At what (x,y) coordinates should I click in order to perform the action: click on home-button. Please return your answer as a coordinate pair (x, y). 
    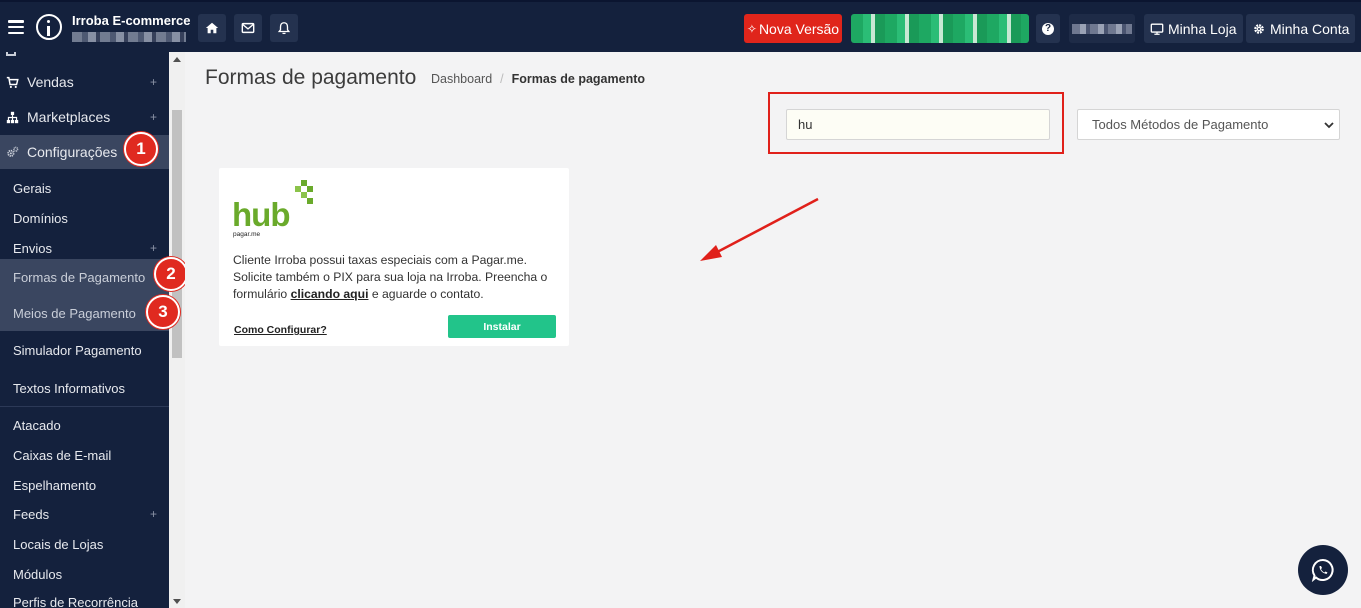
    Looking at the image, I should click on (212, 28).